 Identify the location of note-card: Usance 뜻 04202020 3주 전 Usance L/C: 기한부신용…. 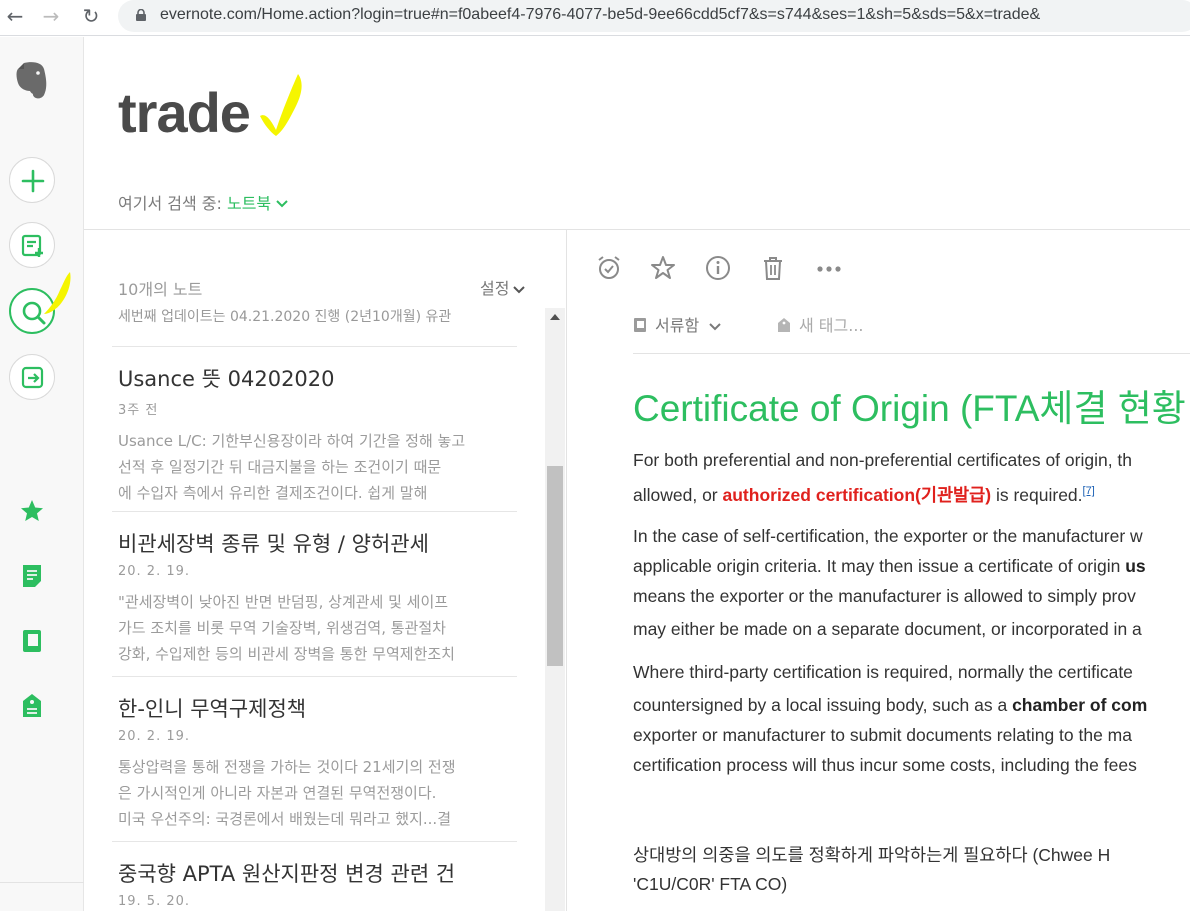
(314, 429).